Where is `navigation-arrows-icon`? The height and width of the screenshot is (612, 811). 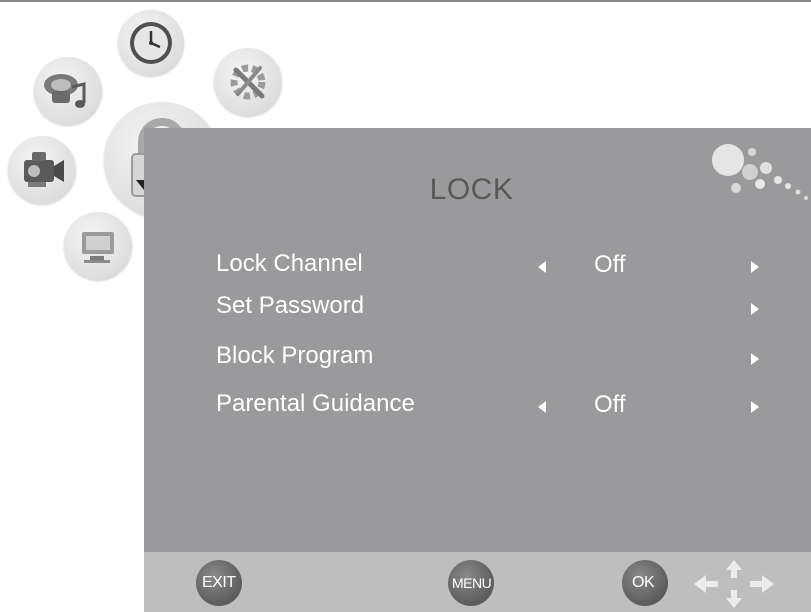
navigation-arrows-icon is located at coordinates (734, 584).